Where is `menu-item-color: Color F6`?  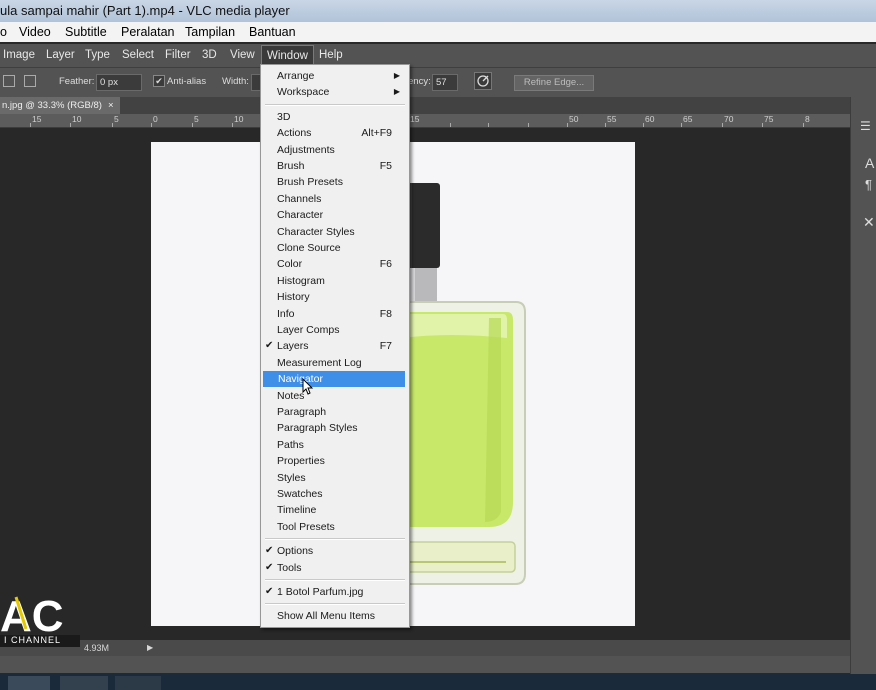 menu-item-color: Color F6 is located at coordinates (334, 264).